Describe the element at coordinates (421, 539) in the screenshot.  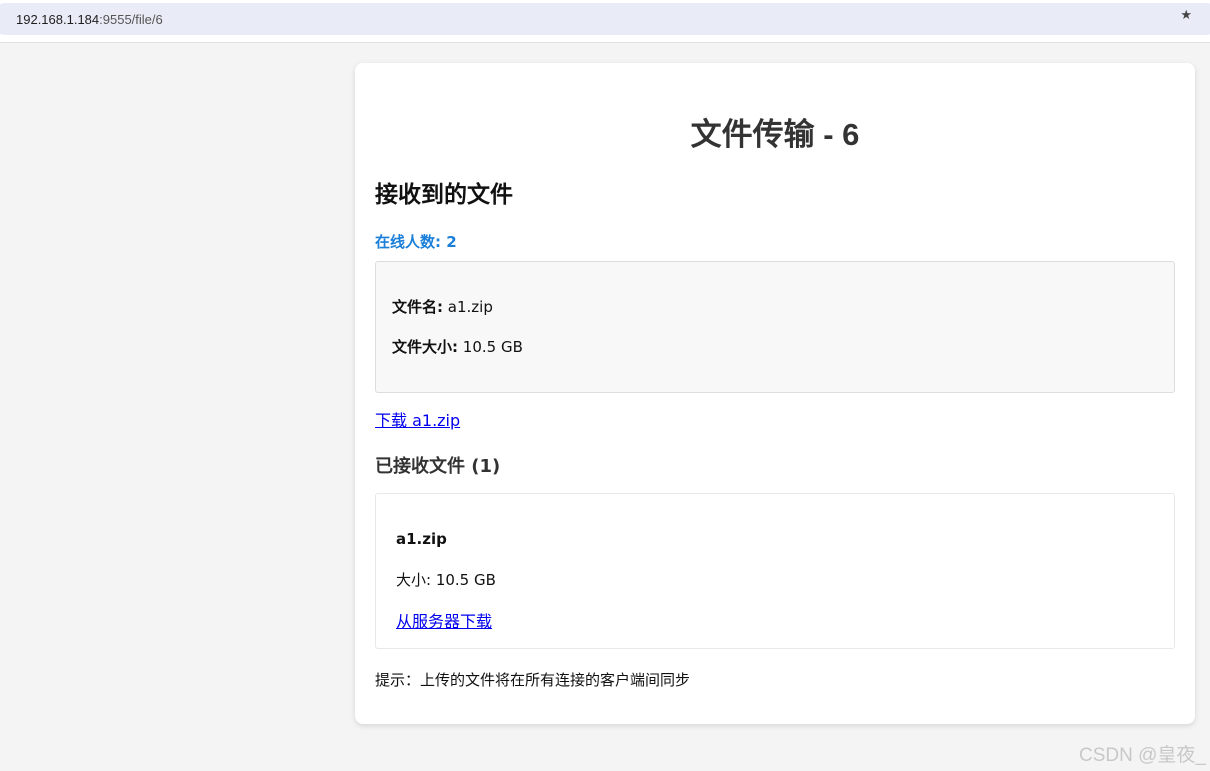
I see `received-file-name: a1.zip` at that location.